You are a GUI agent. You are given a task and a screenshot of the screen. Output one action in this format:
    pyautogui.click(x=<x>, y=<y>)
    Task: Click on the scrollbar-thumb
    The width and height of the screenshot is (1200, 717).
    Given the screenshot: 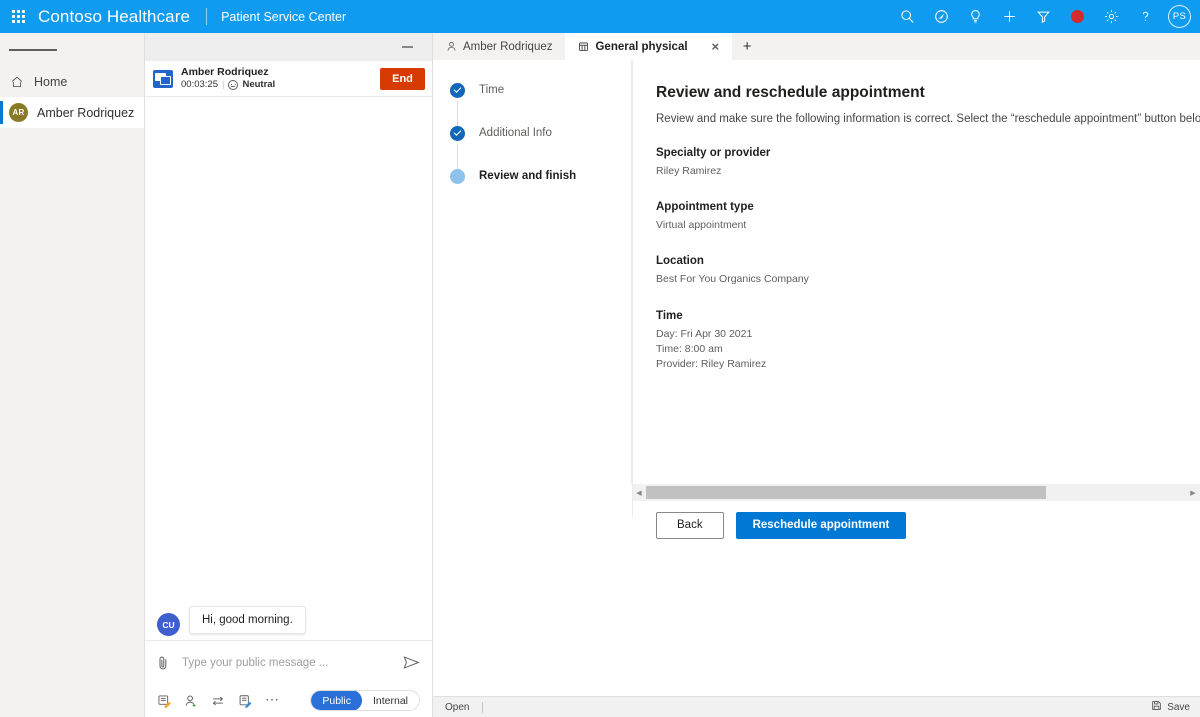 What is the action you would take?
    pyautogui.click(x=846, y=492)
    